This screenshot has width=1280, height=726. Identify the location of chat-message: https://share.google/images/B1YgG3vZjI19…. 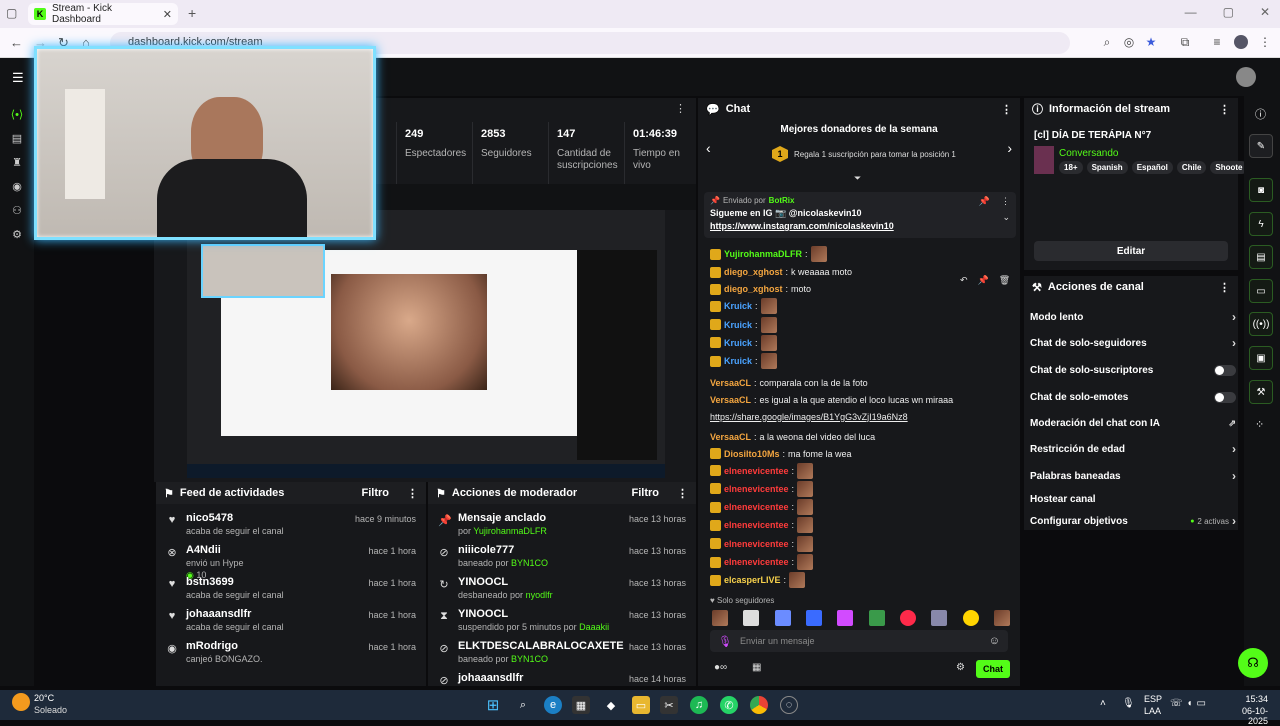
(809, 417).